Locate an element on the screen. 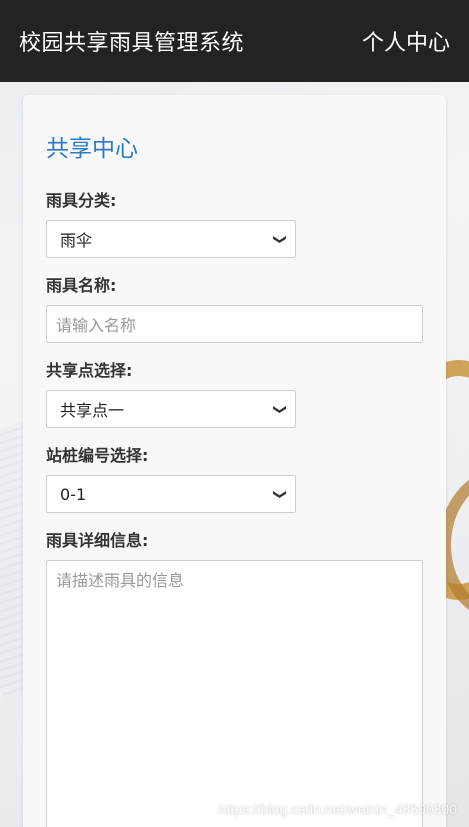 The height and width of the screenshot is (827, 469). share-point-select: 共享点一 ❯ is located at coordinates (171, 409).